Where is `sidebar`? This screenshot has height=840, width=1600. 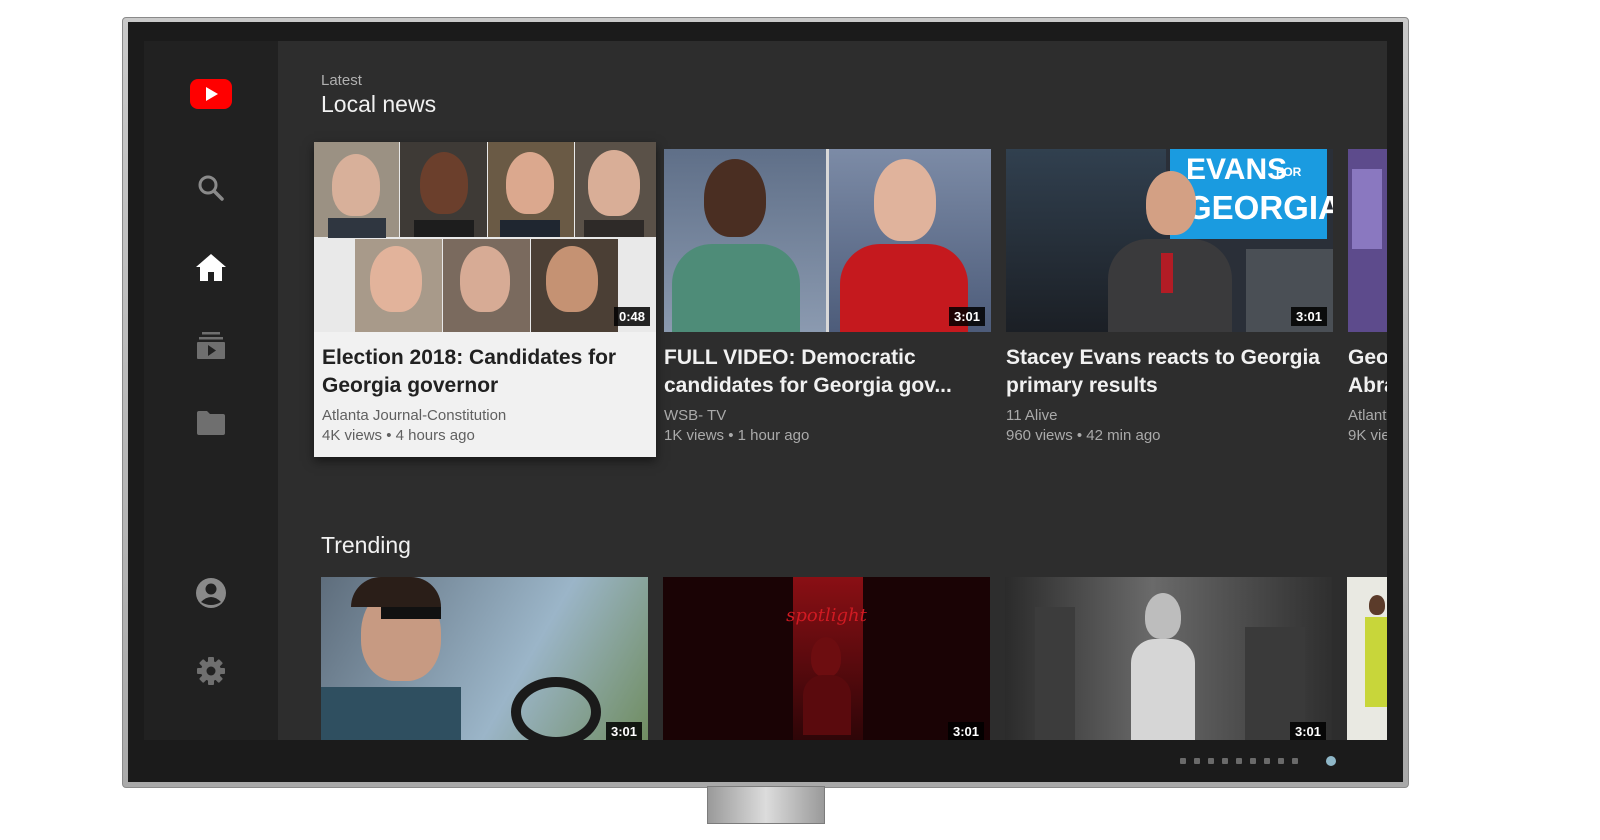
sidebar is located at coordinates (211, 390).